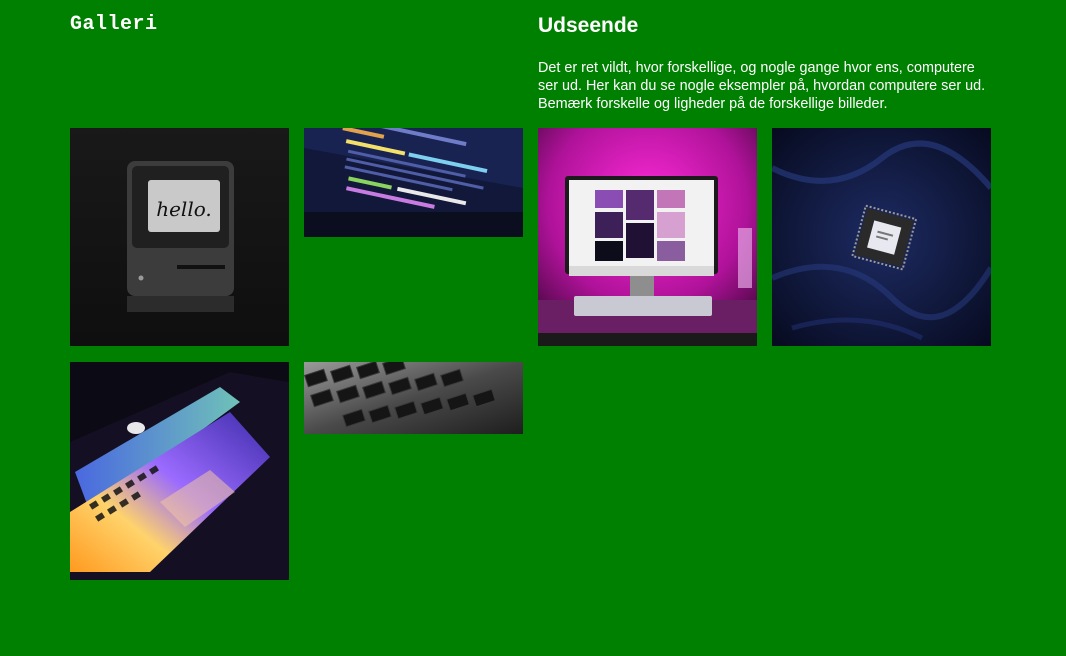 This screenshot has width=1066, height=656. What do you see at coordinates (588, 25) in the screenshot?
I see `appearance-heading: Udseende` at bounding box center [588, 25].